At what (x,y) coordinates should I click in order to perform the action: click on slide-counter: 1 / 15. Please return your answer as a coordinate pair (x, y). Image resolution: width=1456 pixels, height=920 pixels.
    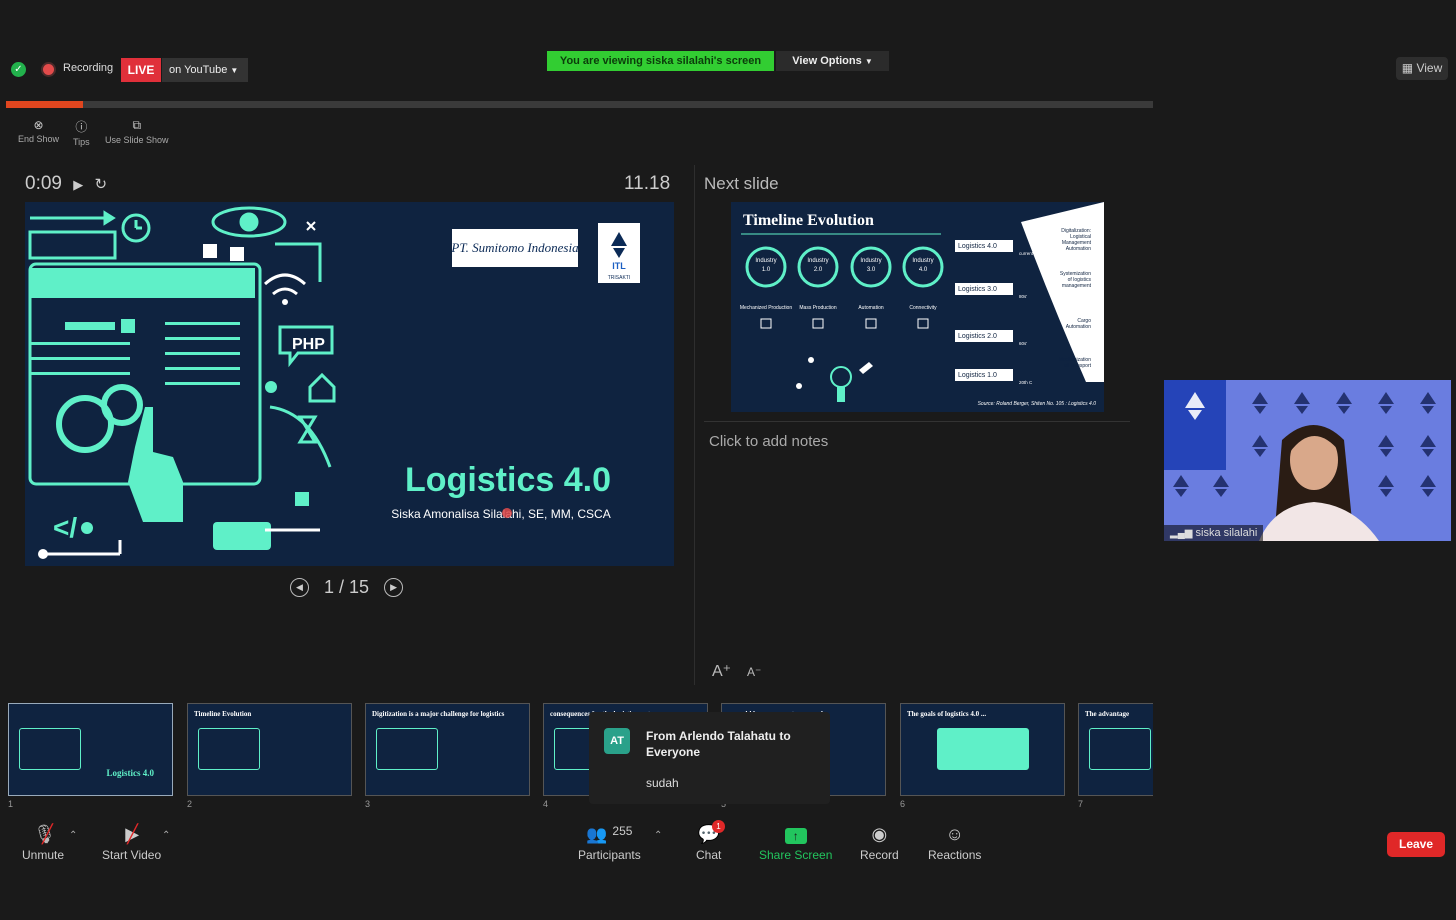
    Looking at the image, I should click on (347, 586).